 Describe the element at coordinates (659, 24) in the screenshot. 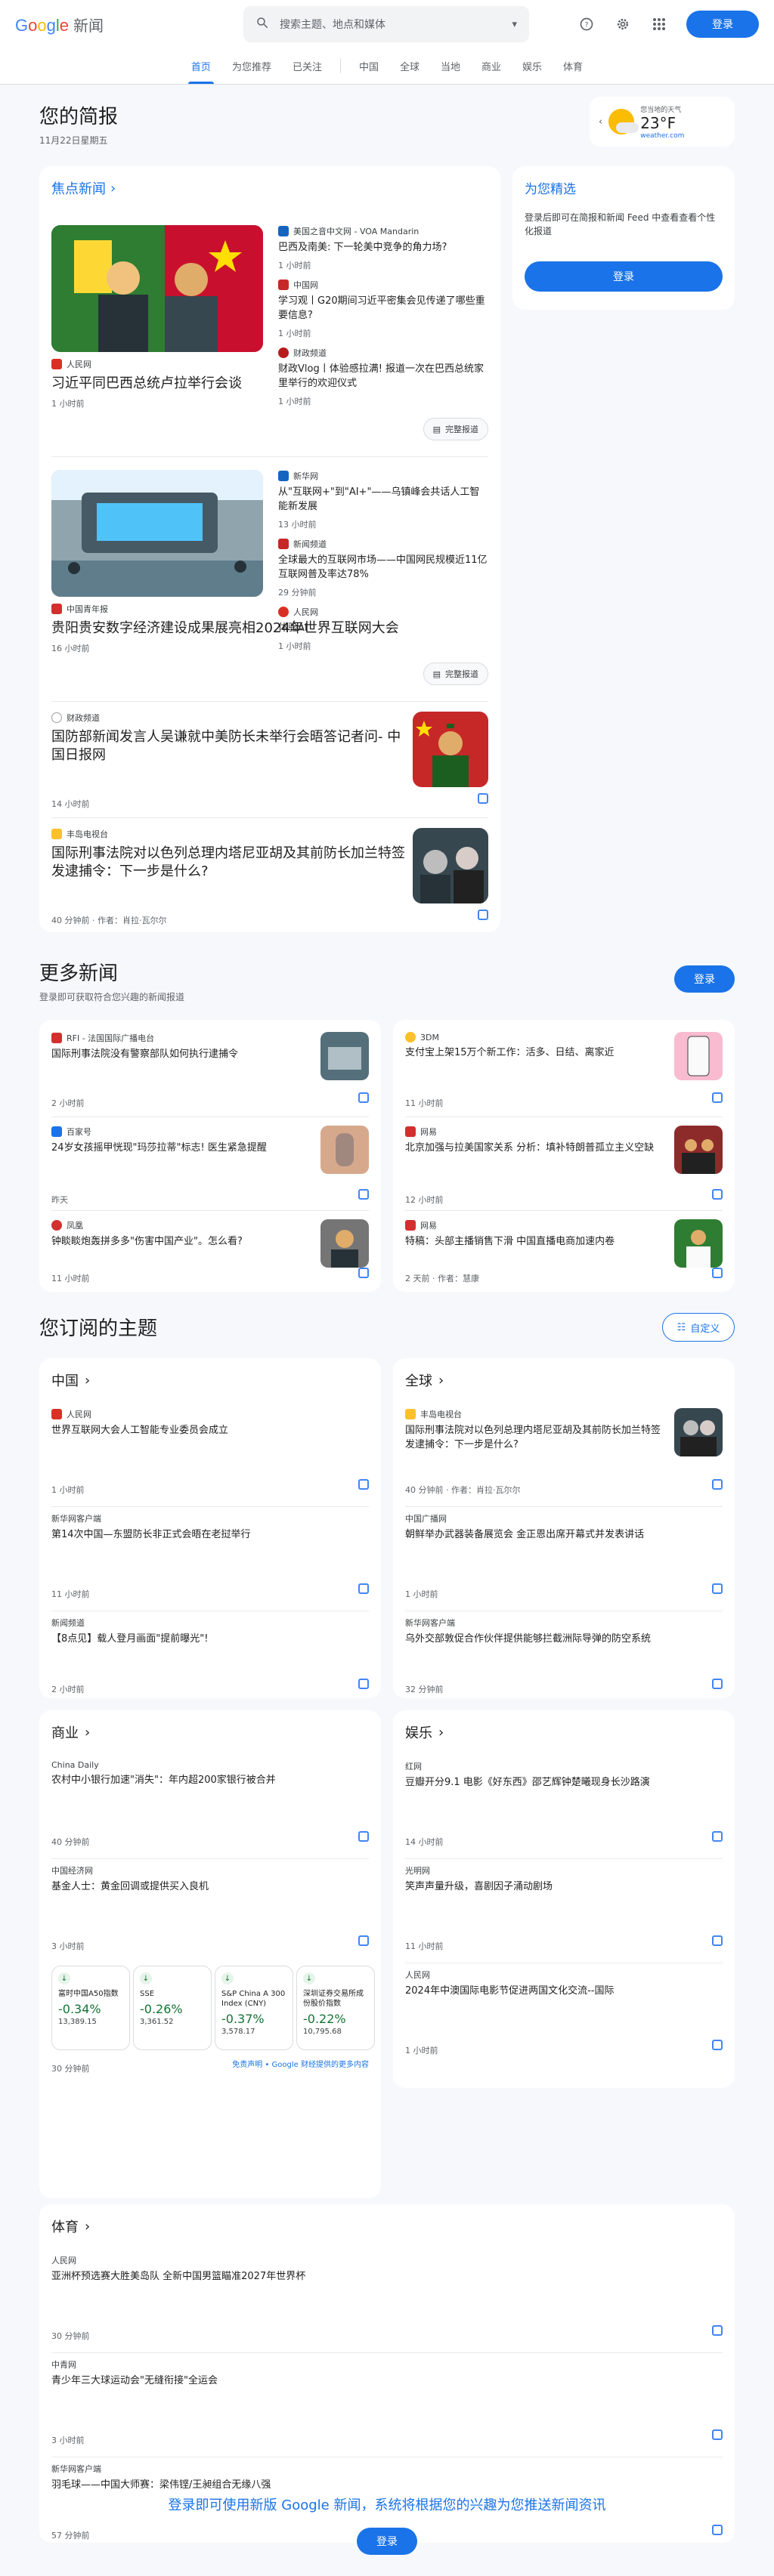

I see `apps-grid-icon` at that location.